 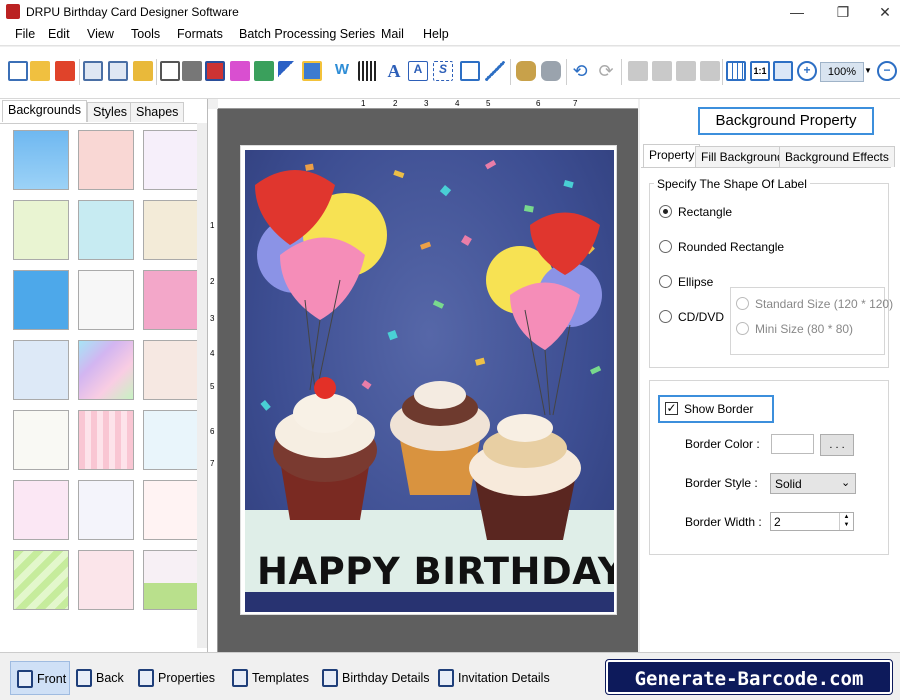 What do you see at coordinates (41, 370) in the screenshot?
I see `thumbnail-bubbles` at bounding box center [41, 370].